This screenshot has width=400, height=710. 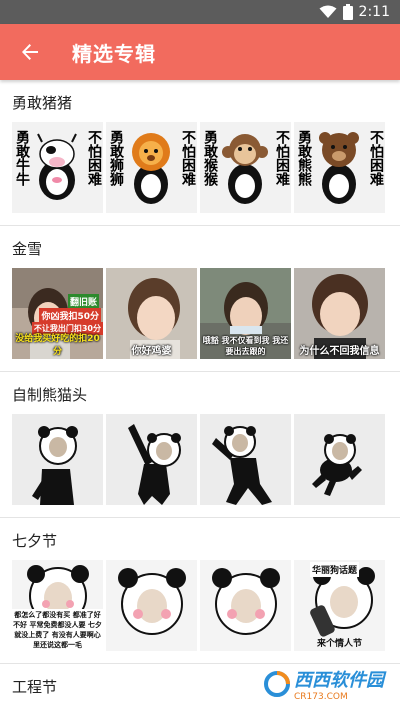 I want to click on photo-caption: 哦豁 我不仅看到我 我还要出去跟的, so click(x=245, y=346).